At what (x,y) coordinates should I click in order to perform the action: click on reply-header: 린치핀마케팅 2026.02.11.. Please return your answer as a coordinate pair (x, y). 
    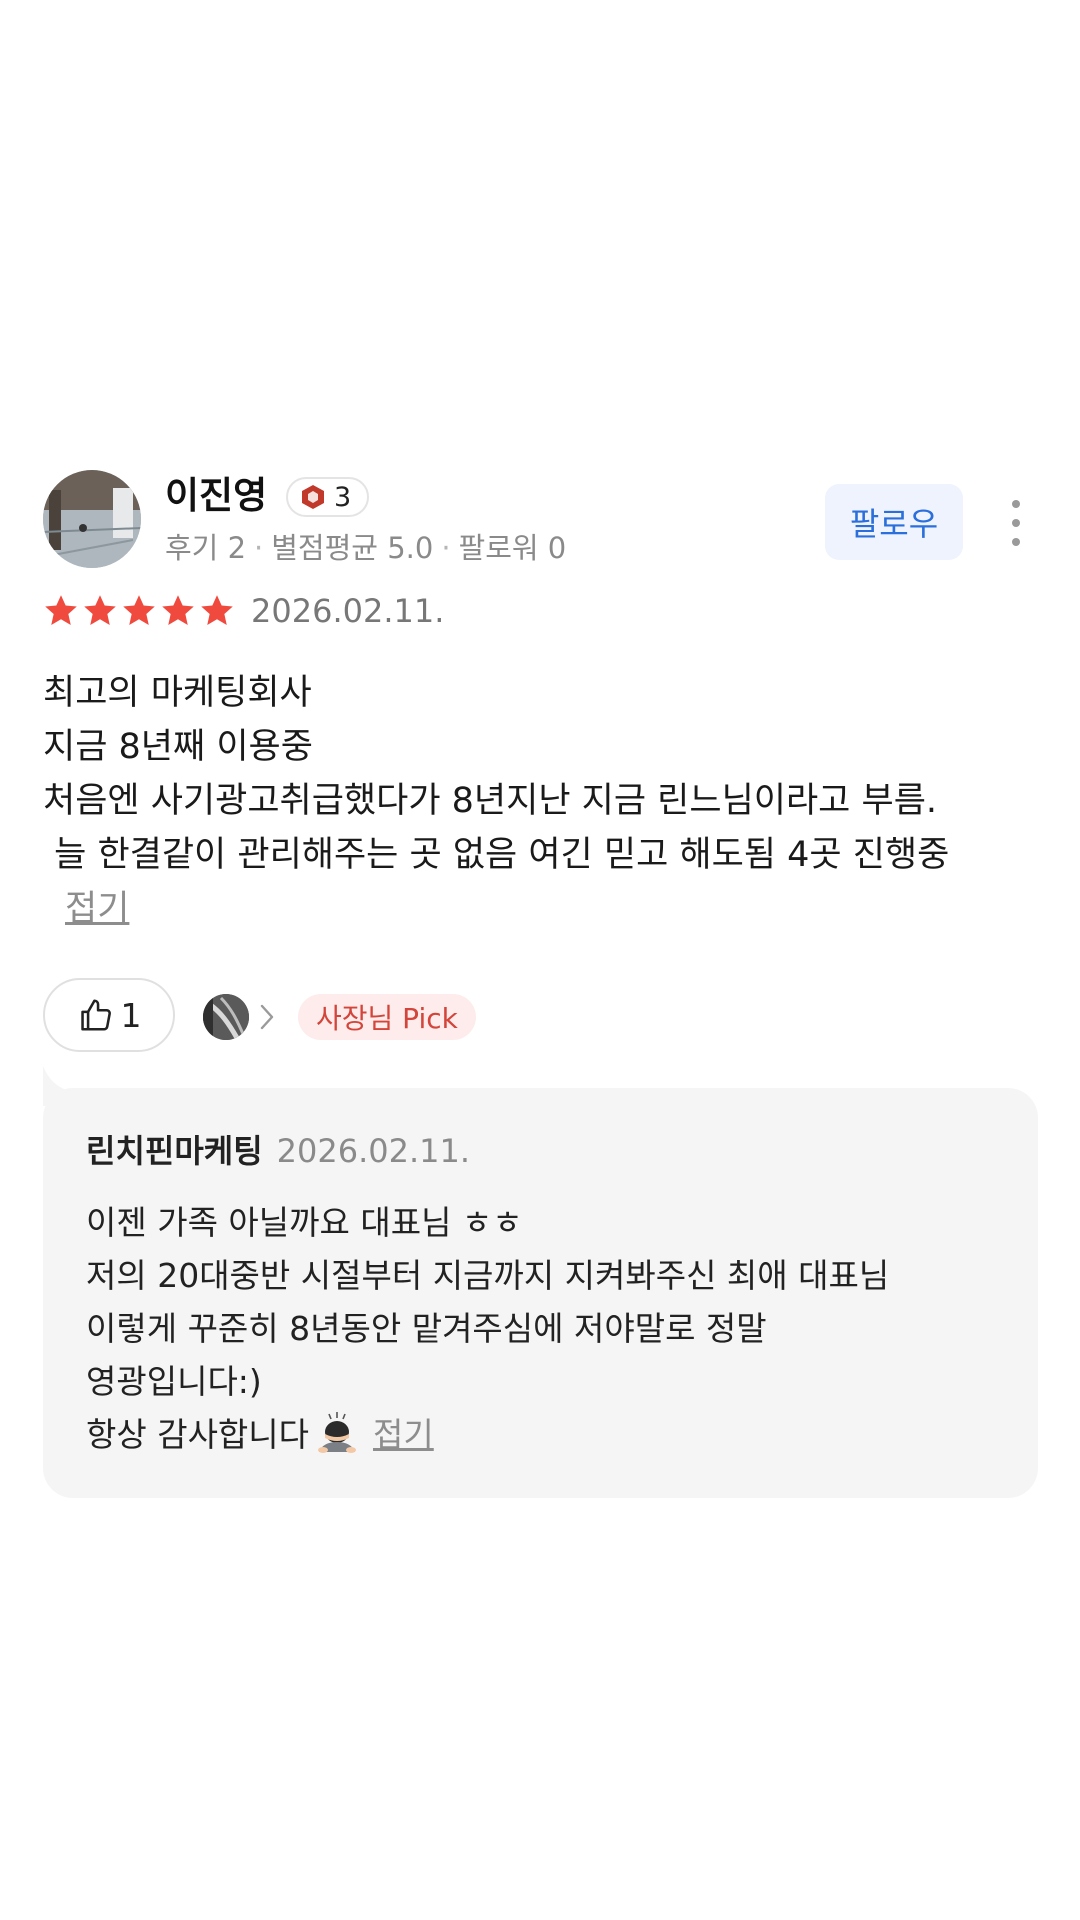
    Looking at the image, I should click on (278, 1151).